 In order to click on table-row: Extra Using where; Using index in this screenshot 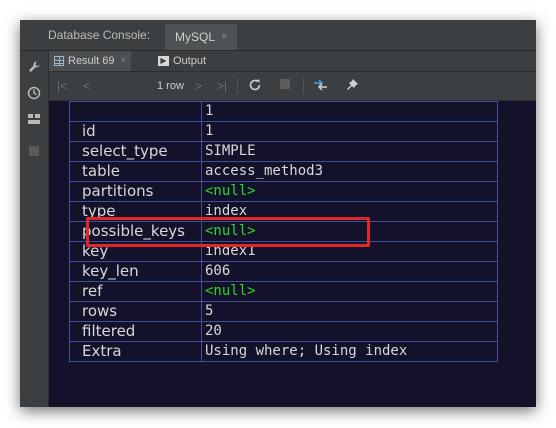, I will do `click(283, 351)`.